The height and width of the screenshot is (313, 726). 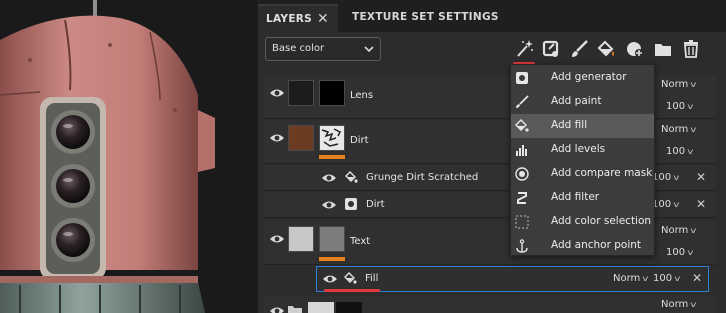 I want to click on paint-bucket-add-icon, so click(x=550, y=48).